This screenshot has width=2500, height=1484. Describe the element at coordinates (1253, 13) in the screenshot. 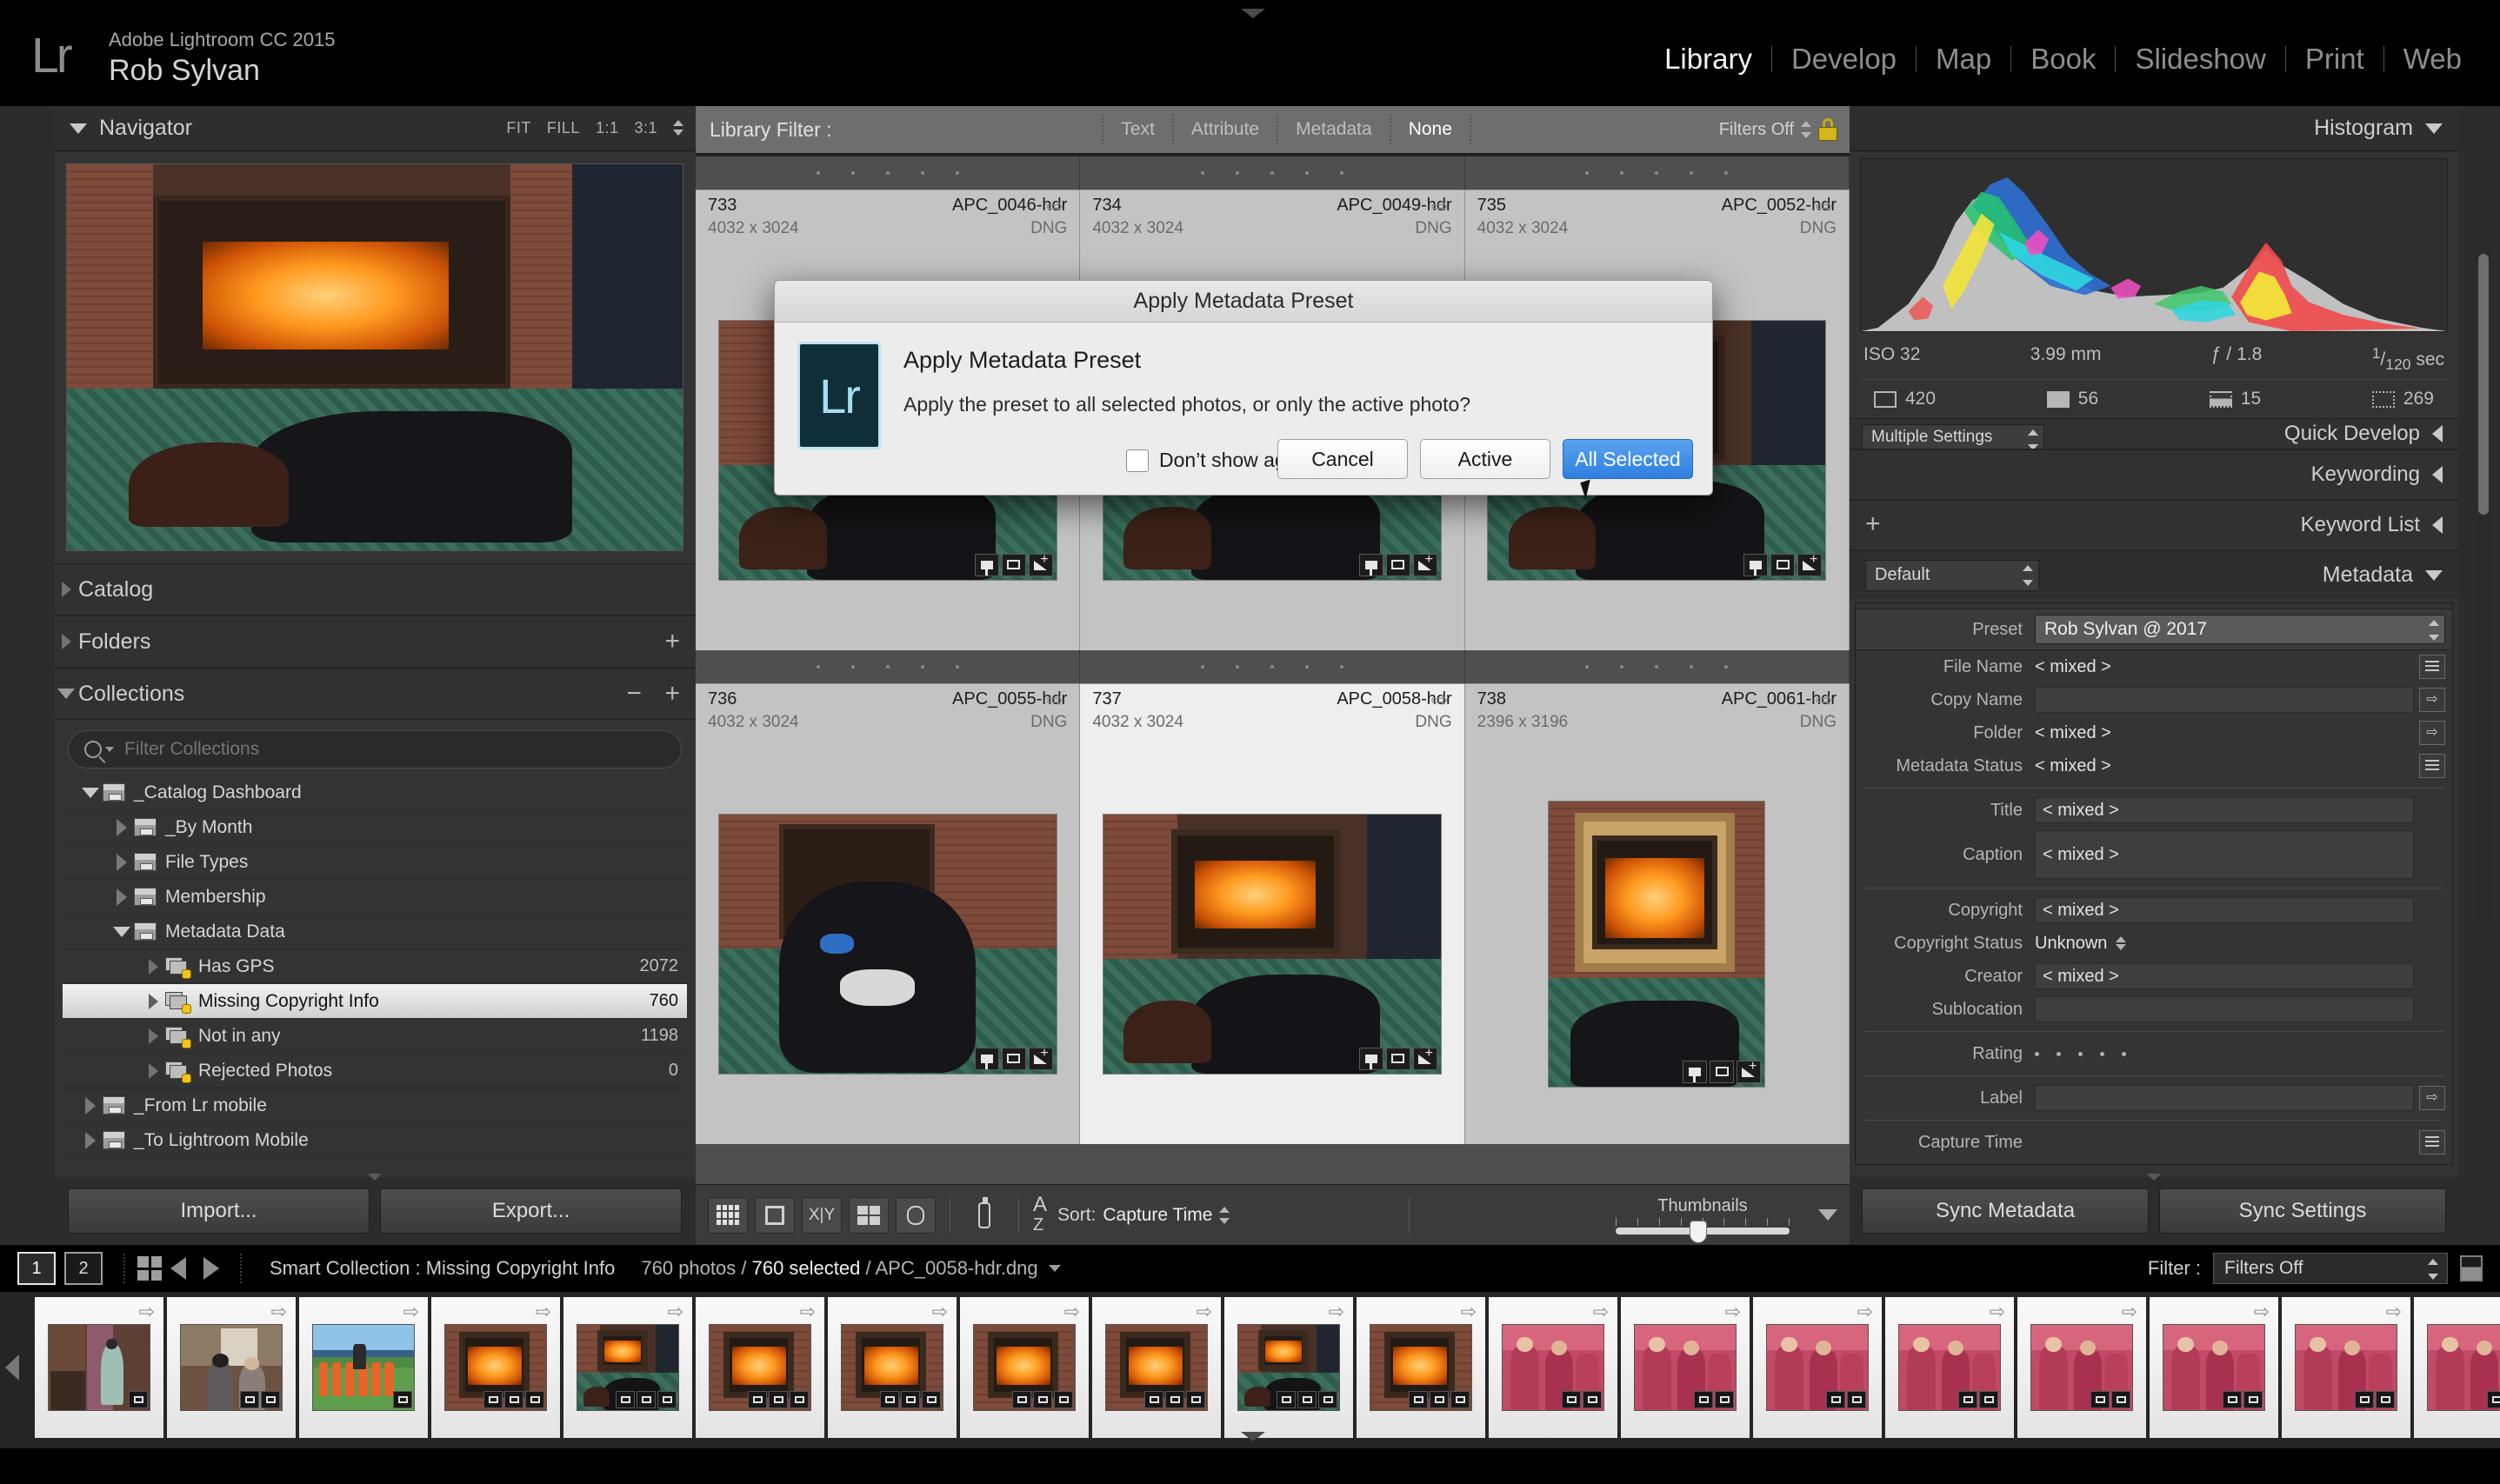

I see `top-panel-collapse-arrow` at that location.